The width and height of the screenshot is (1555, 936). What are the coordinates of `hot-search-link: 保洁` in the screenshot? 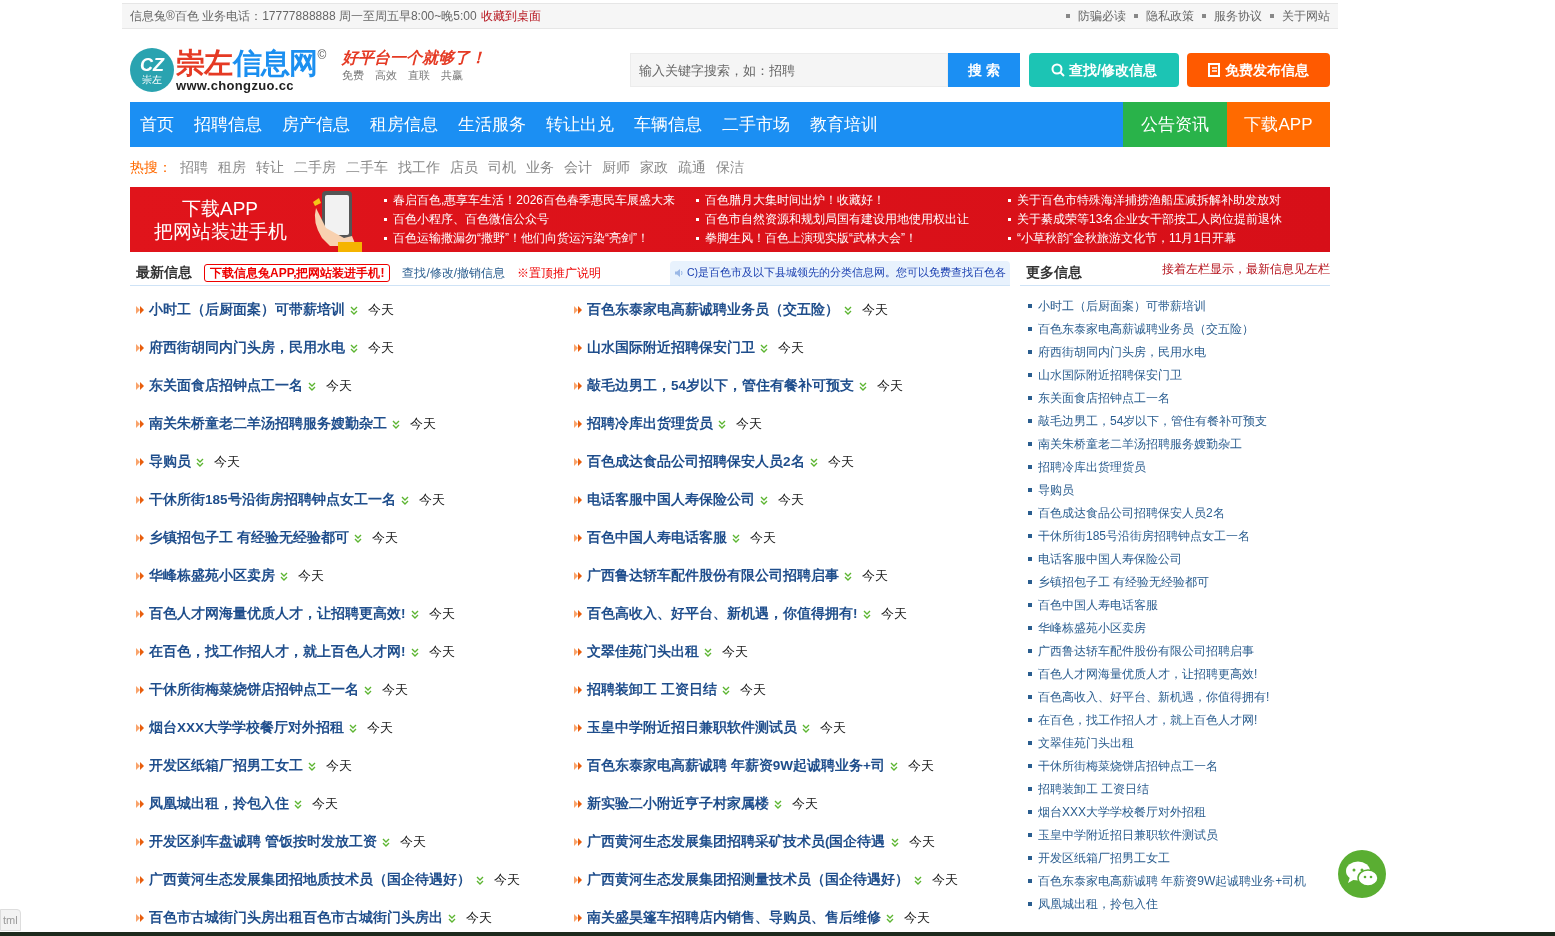 It's located at (730, 167).